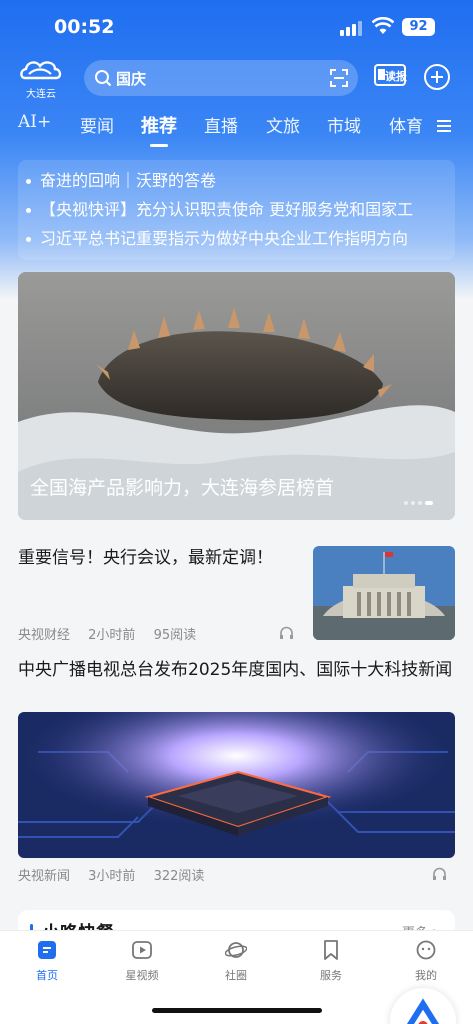  Describe the element at coordinates (131, 78) in the screenshot. I see `search-input: 国庆` at that location.